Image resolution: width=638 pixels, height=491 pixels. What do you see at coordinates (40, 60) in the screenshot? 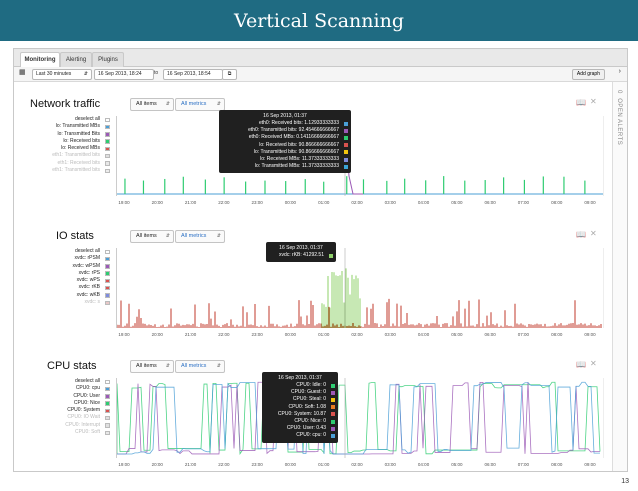
I see `tab-monitoring: Monitoring` at bounding box center [40, 60].